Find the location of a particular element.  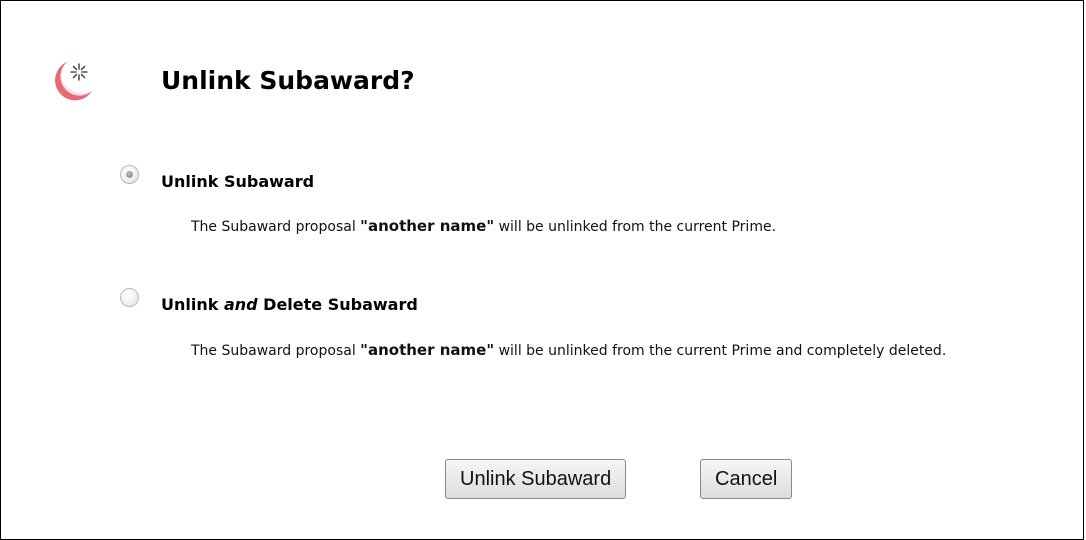

unlink-option-radio is located at coordinates (129, 174).